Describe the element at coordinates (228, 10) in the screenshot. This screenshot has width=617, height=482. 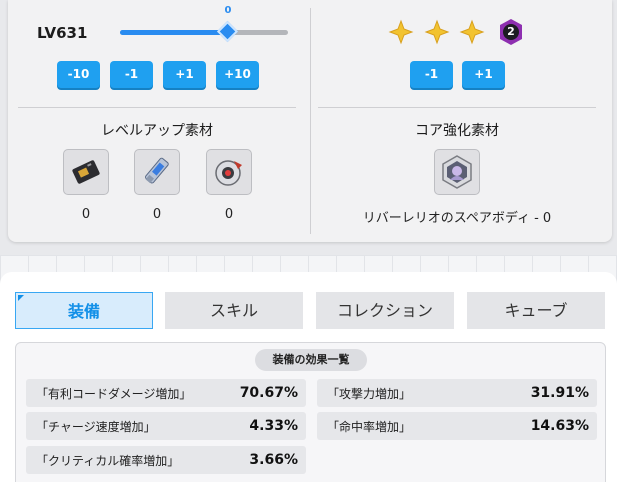
I see `level-slider-value: 0` at that location.